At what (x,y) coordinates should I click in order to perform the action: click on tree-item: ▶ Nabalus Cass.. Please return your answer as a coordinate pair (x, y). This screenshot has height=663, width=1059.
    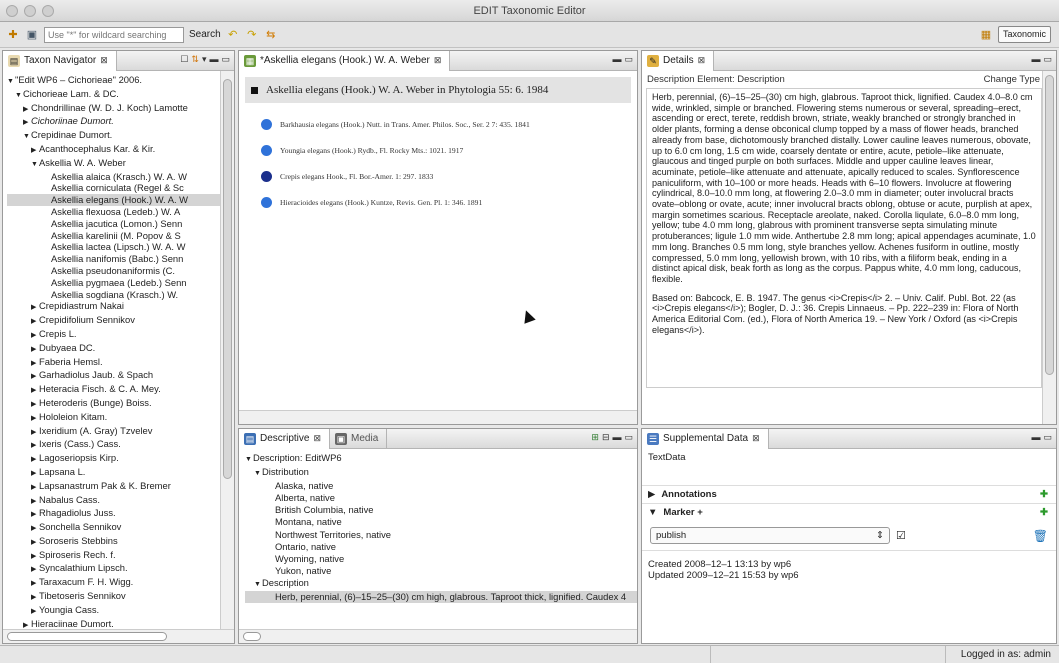
    Looking at the image, I should click on (120, 501).